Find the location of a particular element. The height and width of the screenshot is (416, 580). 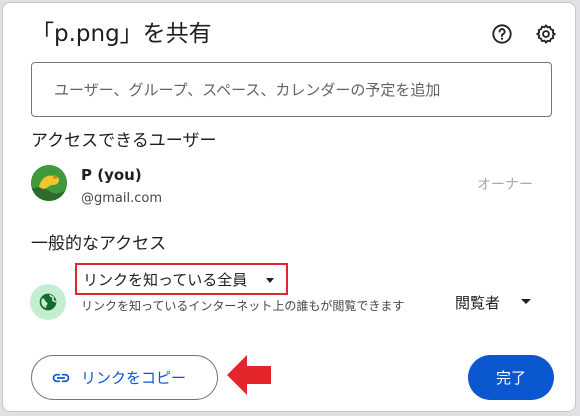

user-name: P (you) is located at coordinates (111, 175).